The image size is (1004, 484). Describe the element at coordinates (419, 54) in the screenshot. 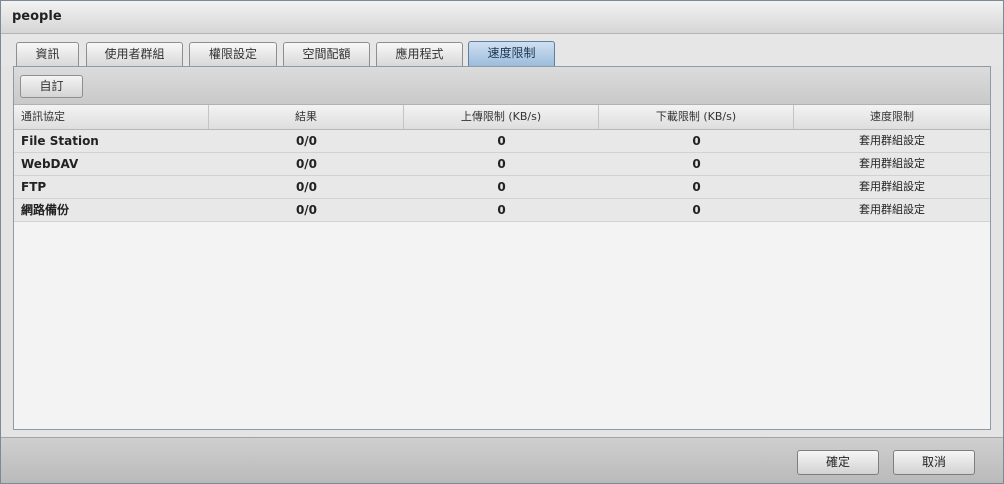

I see `tab-applications: 應用程式` at that location.